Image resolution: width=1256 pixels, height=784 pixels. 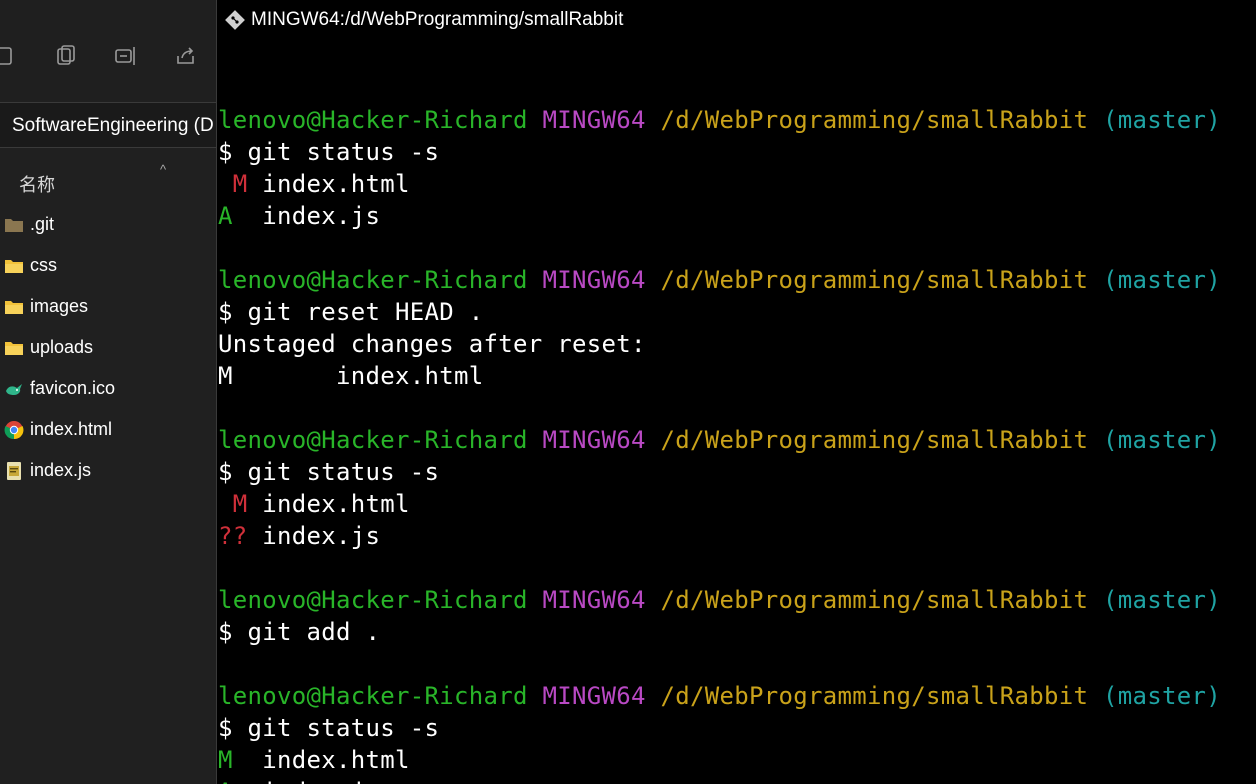 What do you see at coordinates (351, 376) in the screenshot?
I see `terminal-output-line: M index.html` at bounding box center [351, 376].